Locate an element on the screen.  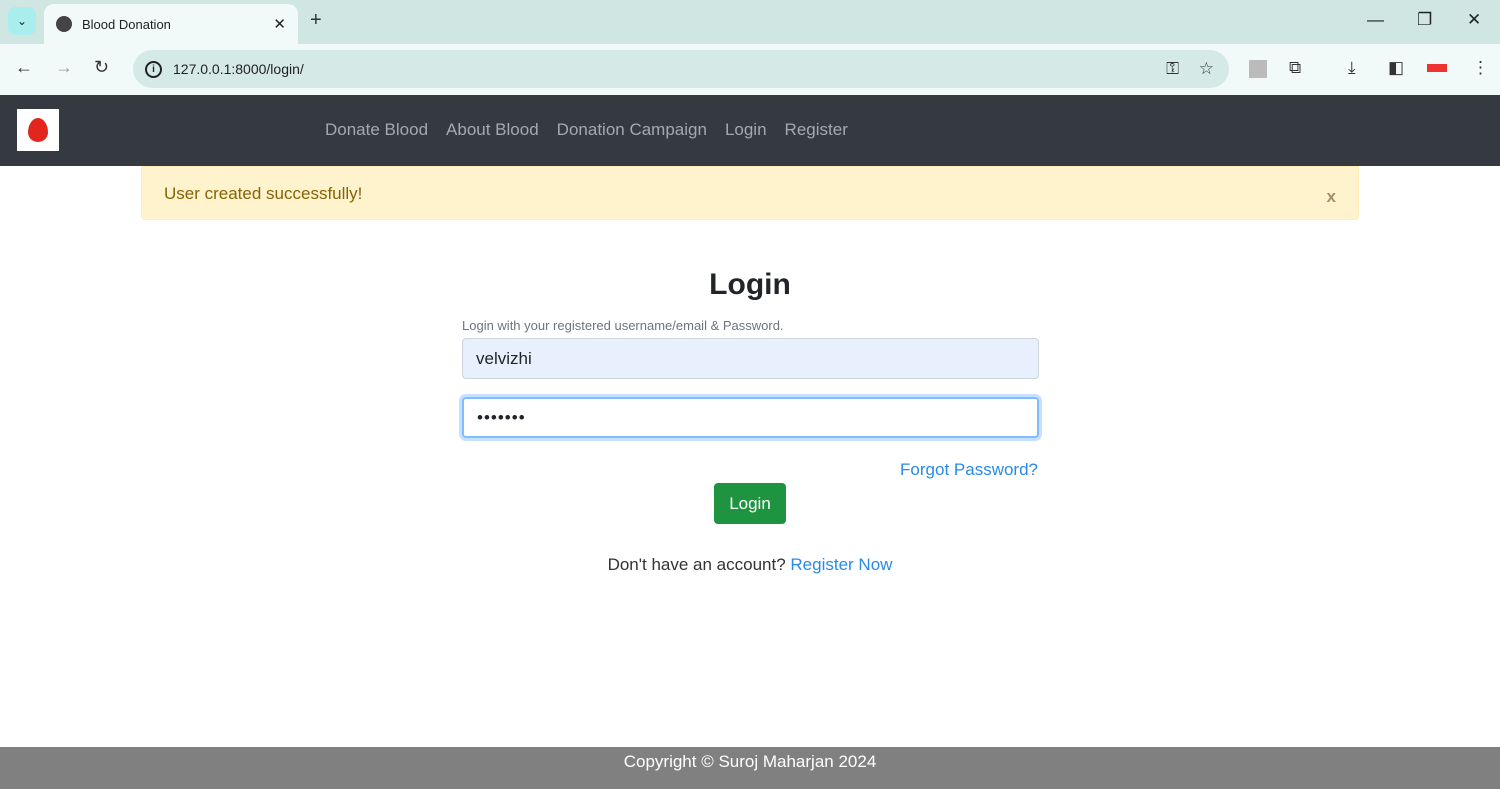
chevron-down-icon: ⌄ is located at coordinates (22, 21).